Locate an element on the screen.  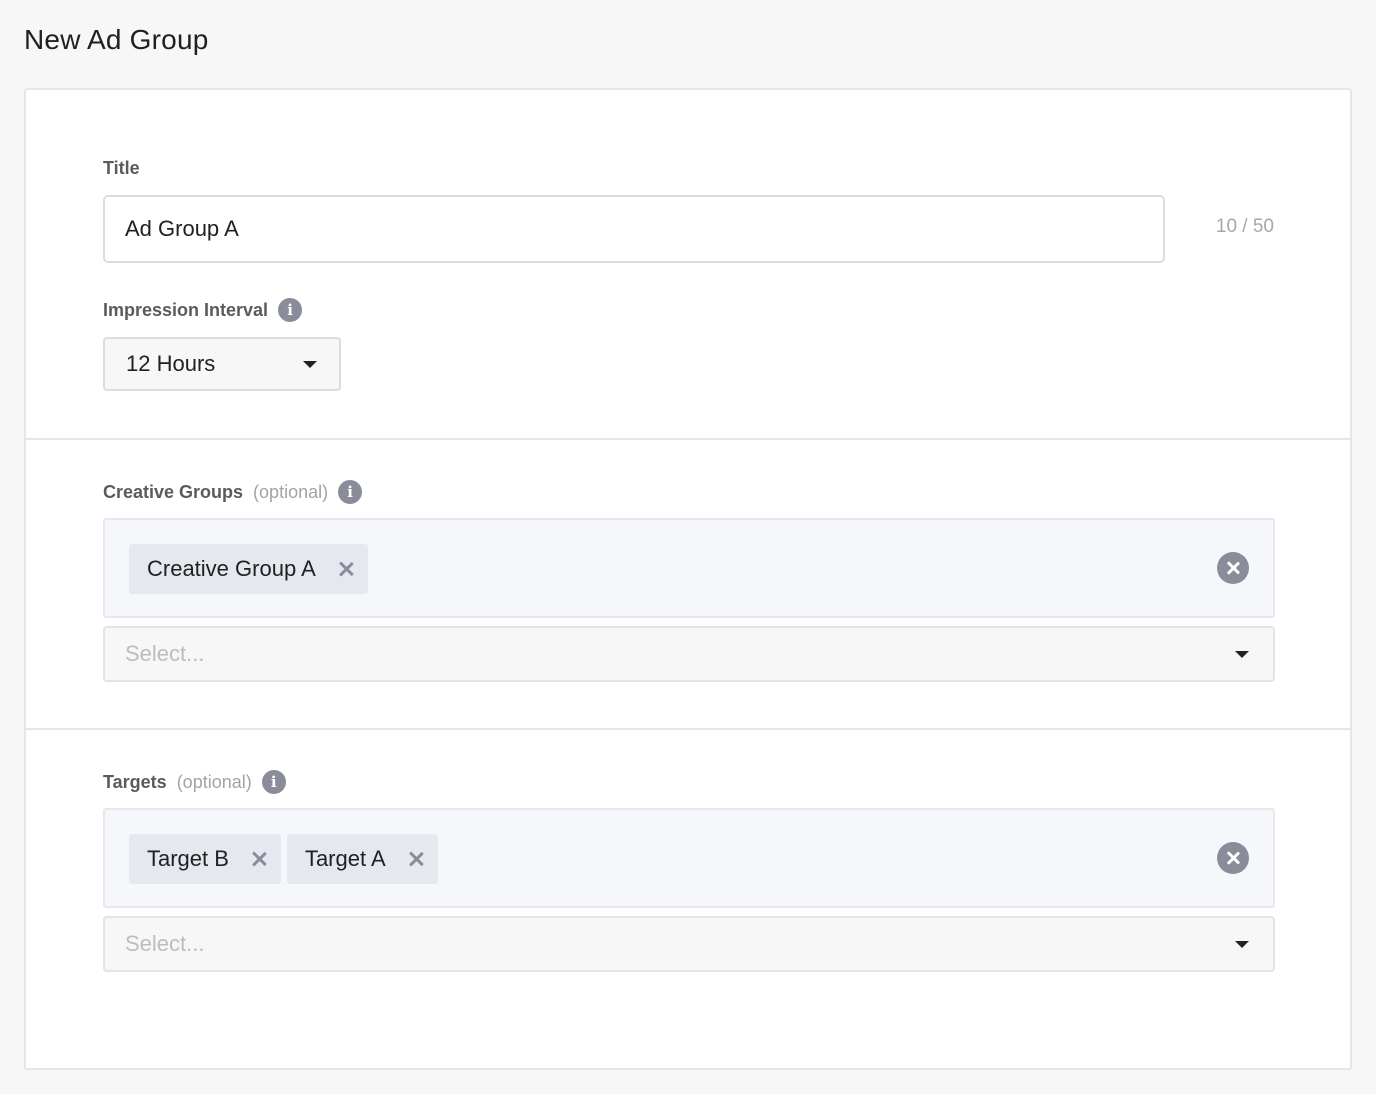
tag-creative-group-a: Creative Group A is located at coordinates (248, 569).